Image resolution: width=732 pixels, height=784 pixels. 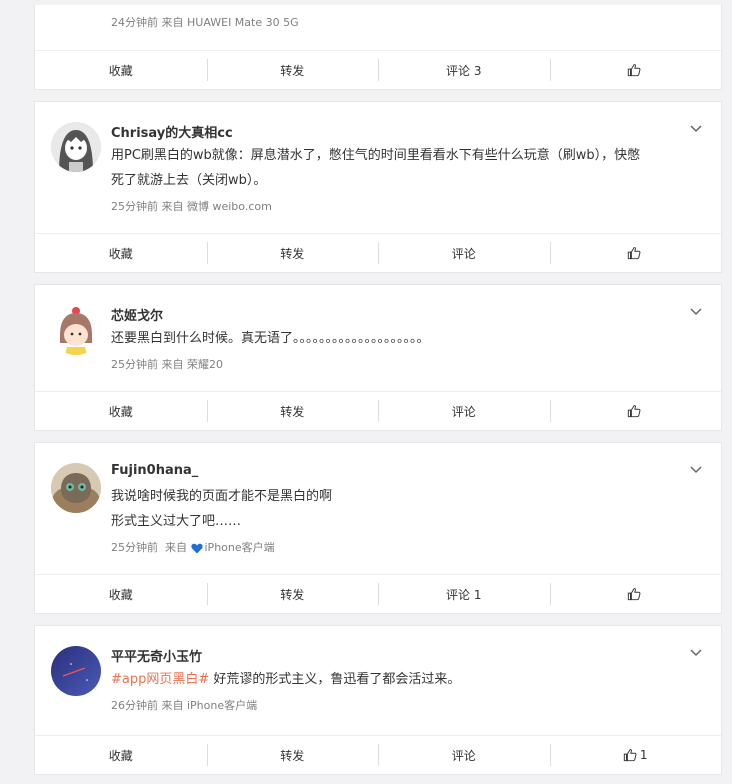 I want to click on post-meta: 25分钟前 来自 荣耀20, so click(x=167, y=364).